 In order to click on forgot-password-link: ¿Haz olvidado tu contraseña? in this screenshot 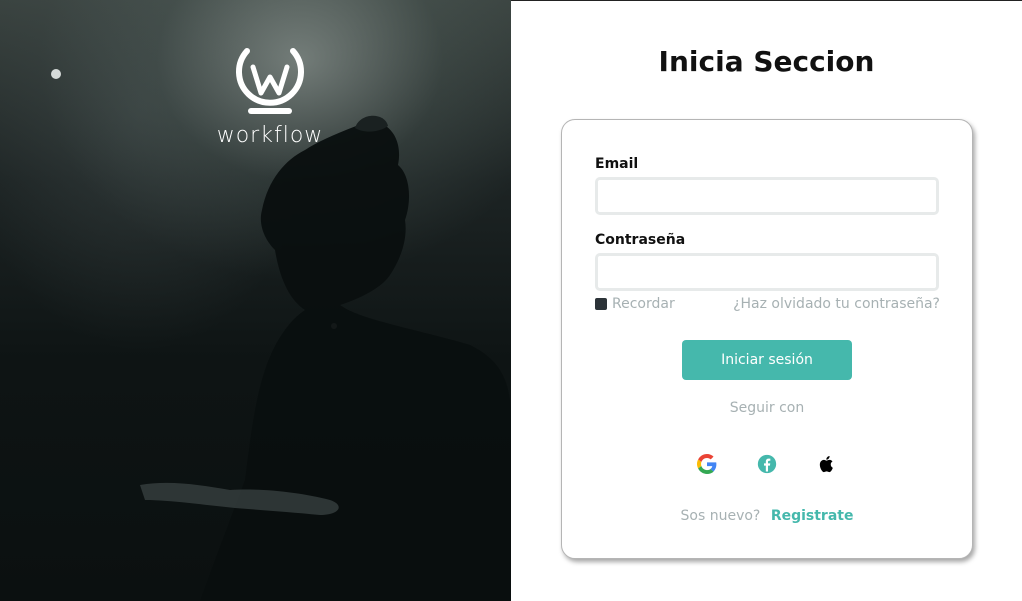, I will do `click(836, 304)`.